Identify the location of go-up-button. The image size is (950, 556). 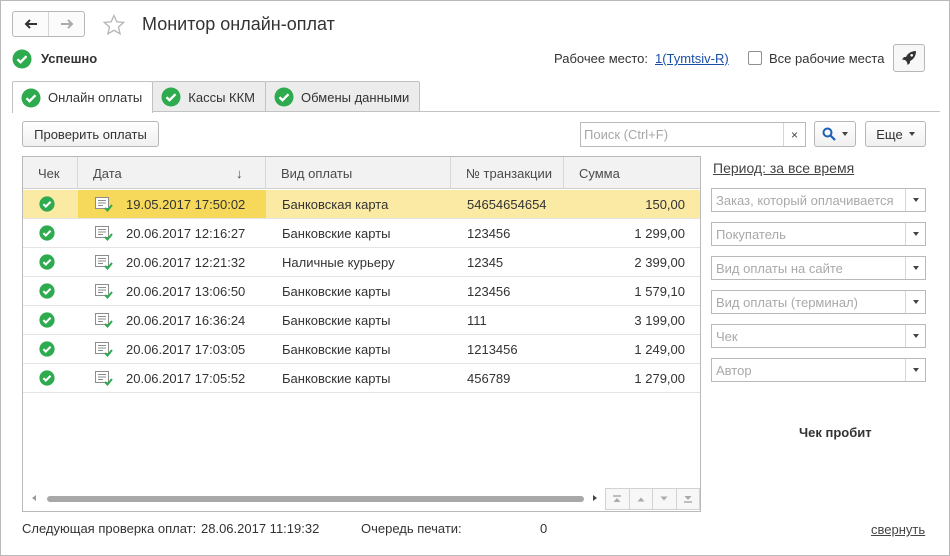
(641, 499).